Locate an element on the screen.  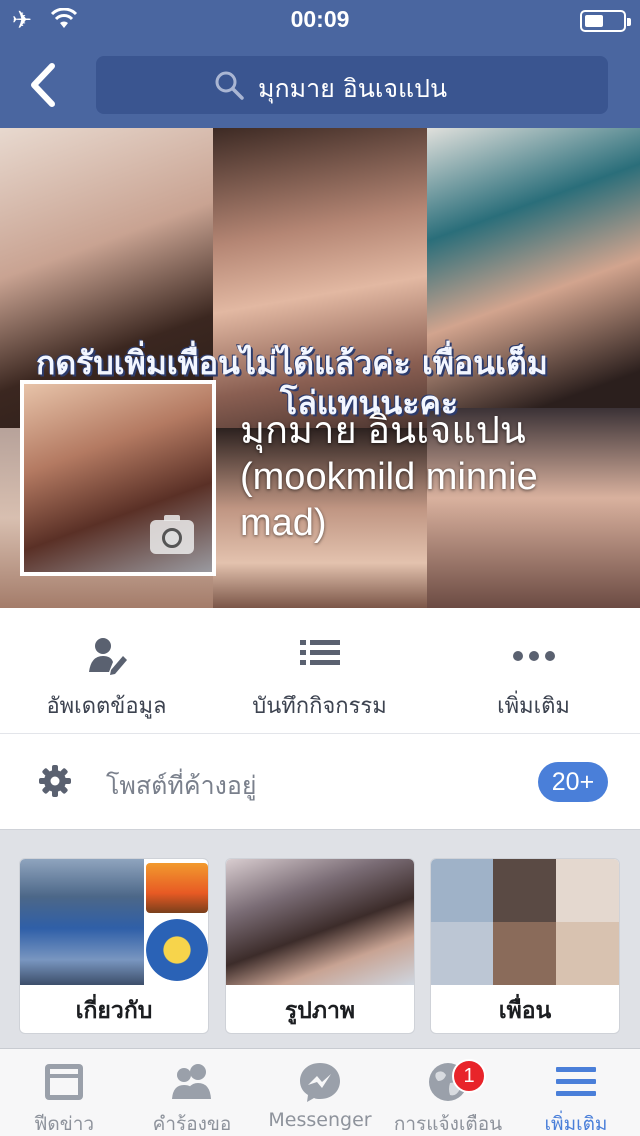
about-card-image is located at coordinates (114, 922).